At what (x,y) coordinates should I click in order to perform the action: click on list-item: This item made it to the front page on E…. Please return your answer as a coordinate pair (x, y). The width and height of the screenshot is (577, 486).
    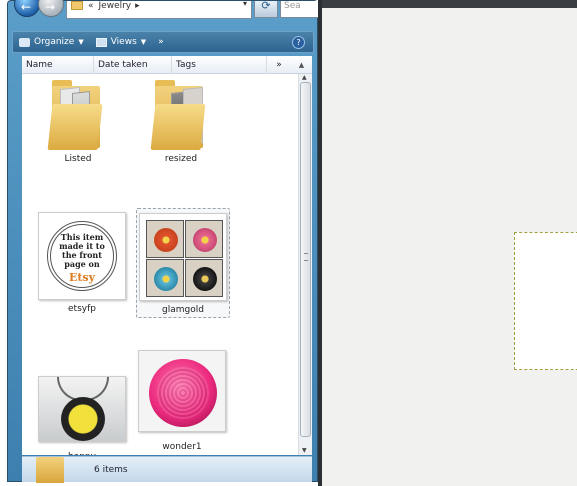
    Looking at the image, I should click on (82, 263).